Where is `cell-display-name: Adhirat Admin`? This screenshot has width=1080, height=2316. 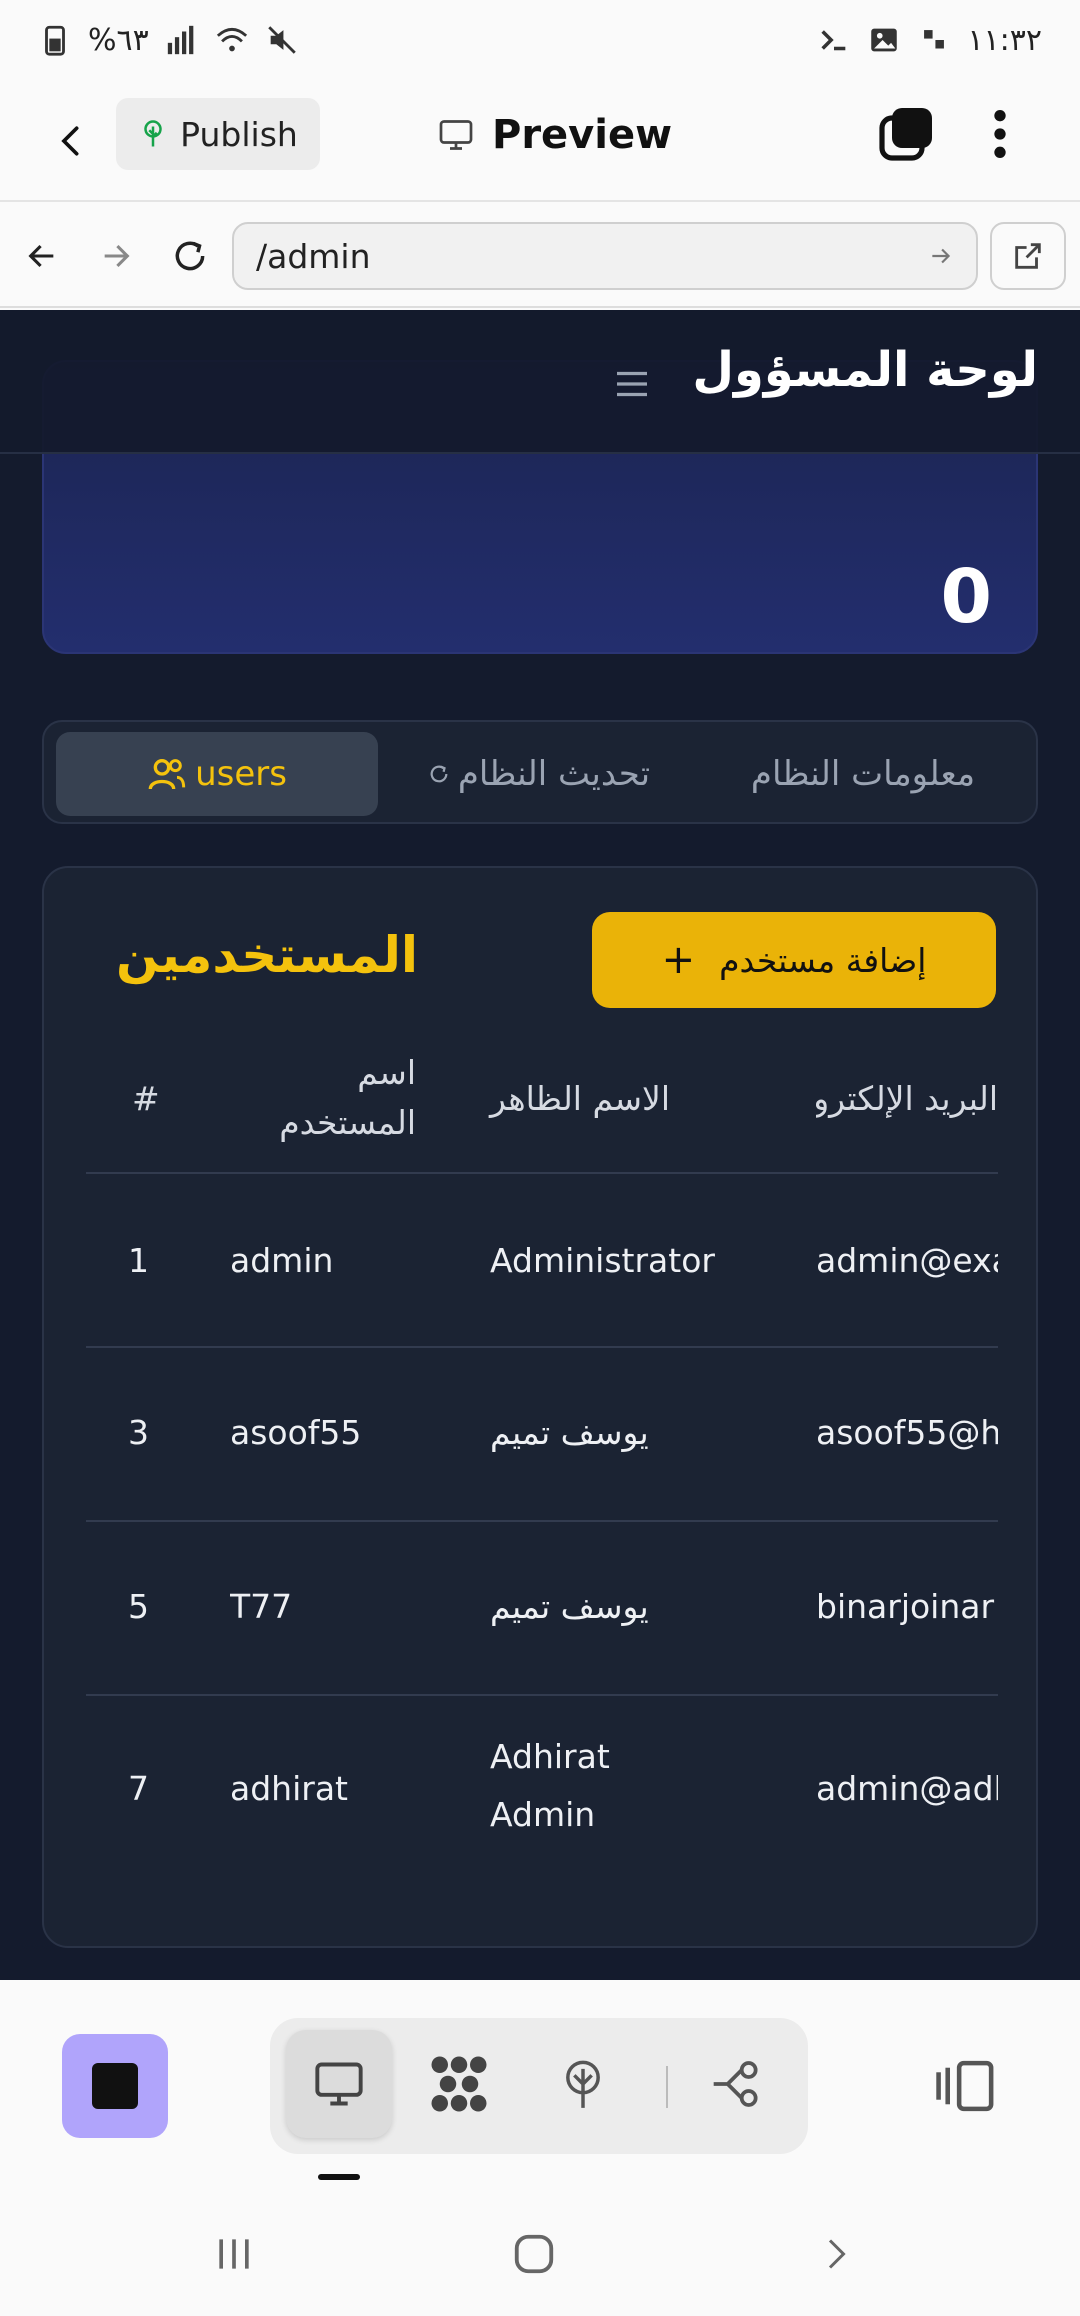
cell-display-name: Adhirat Admin is located at coordinates (550, 1785).